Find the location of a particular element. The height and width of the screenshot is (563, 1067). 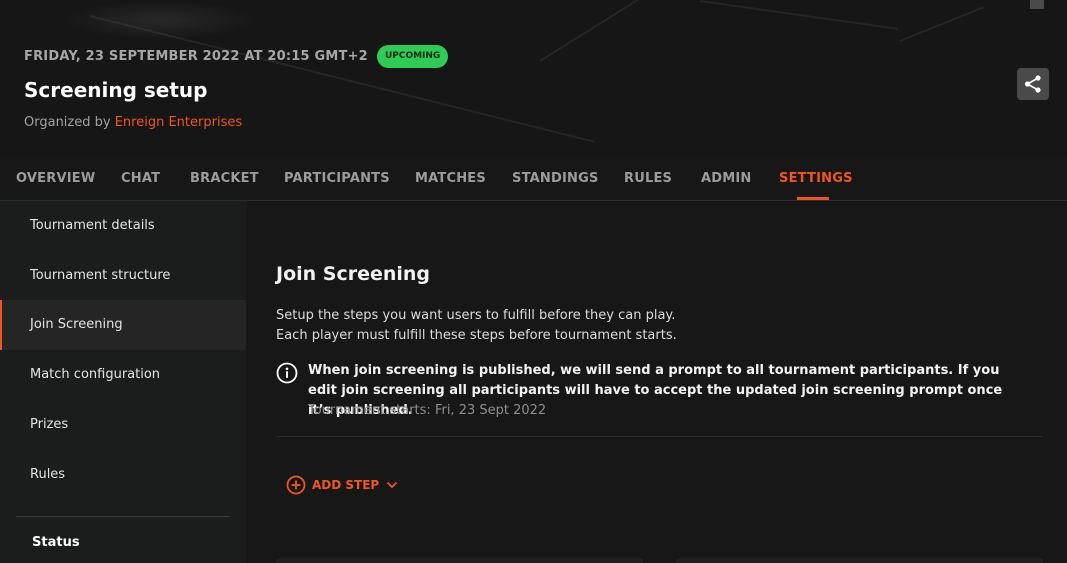

section-title: Join Screening is located at coordinates (353, 274).